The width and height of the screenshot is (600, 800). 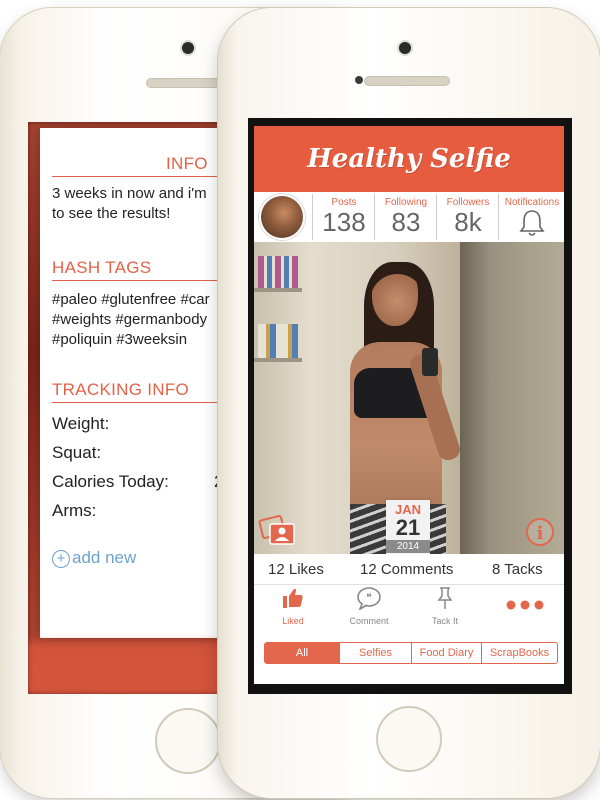 What do you see at coordinates (80, 424) in the screenshot?
I see `tracking-weight-label: Weight:` at bounding box center [80, 424].